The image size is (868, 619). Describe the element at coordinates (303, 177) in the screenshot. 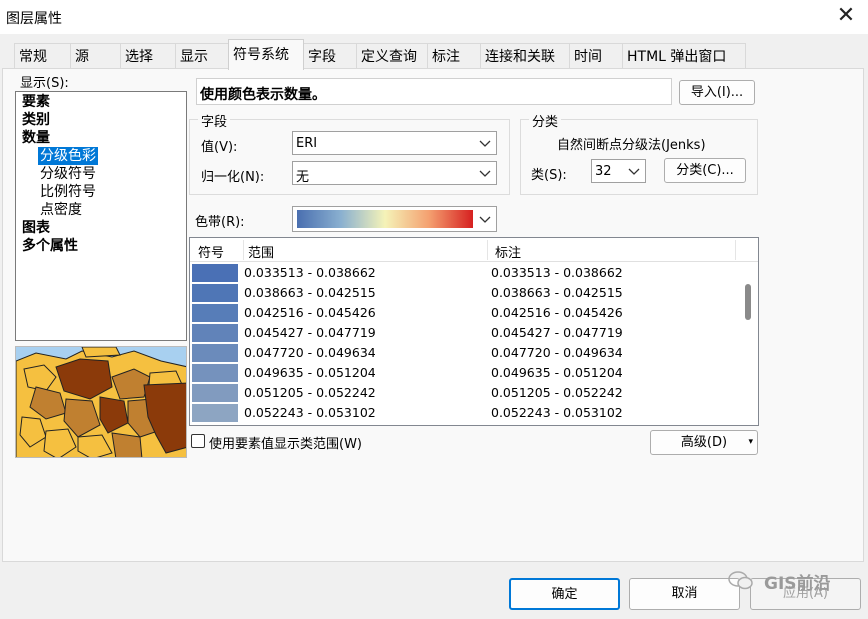

I see `normalization-value: 无` at that location.